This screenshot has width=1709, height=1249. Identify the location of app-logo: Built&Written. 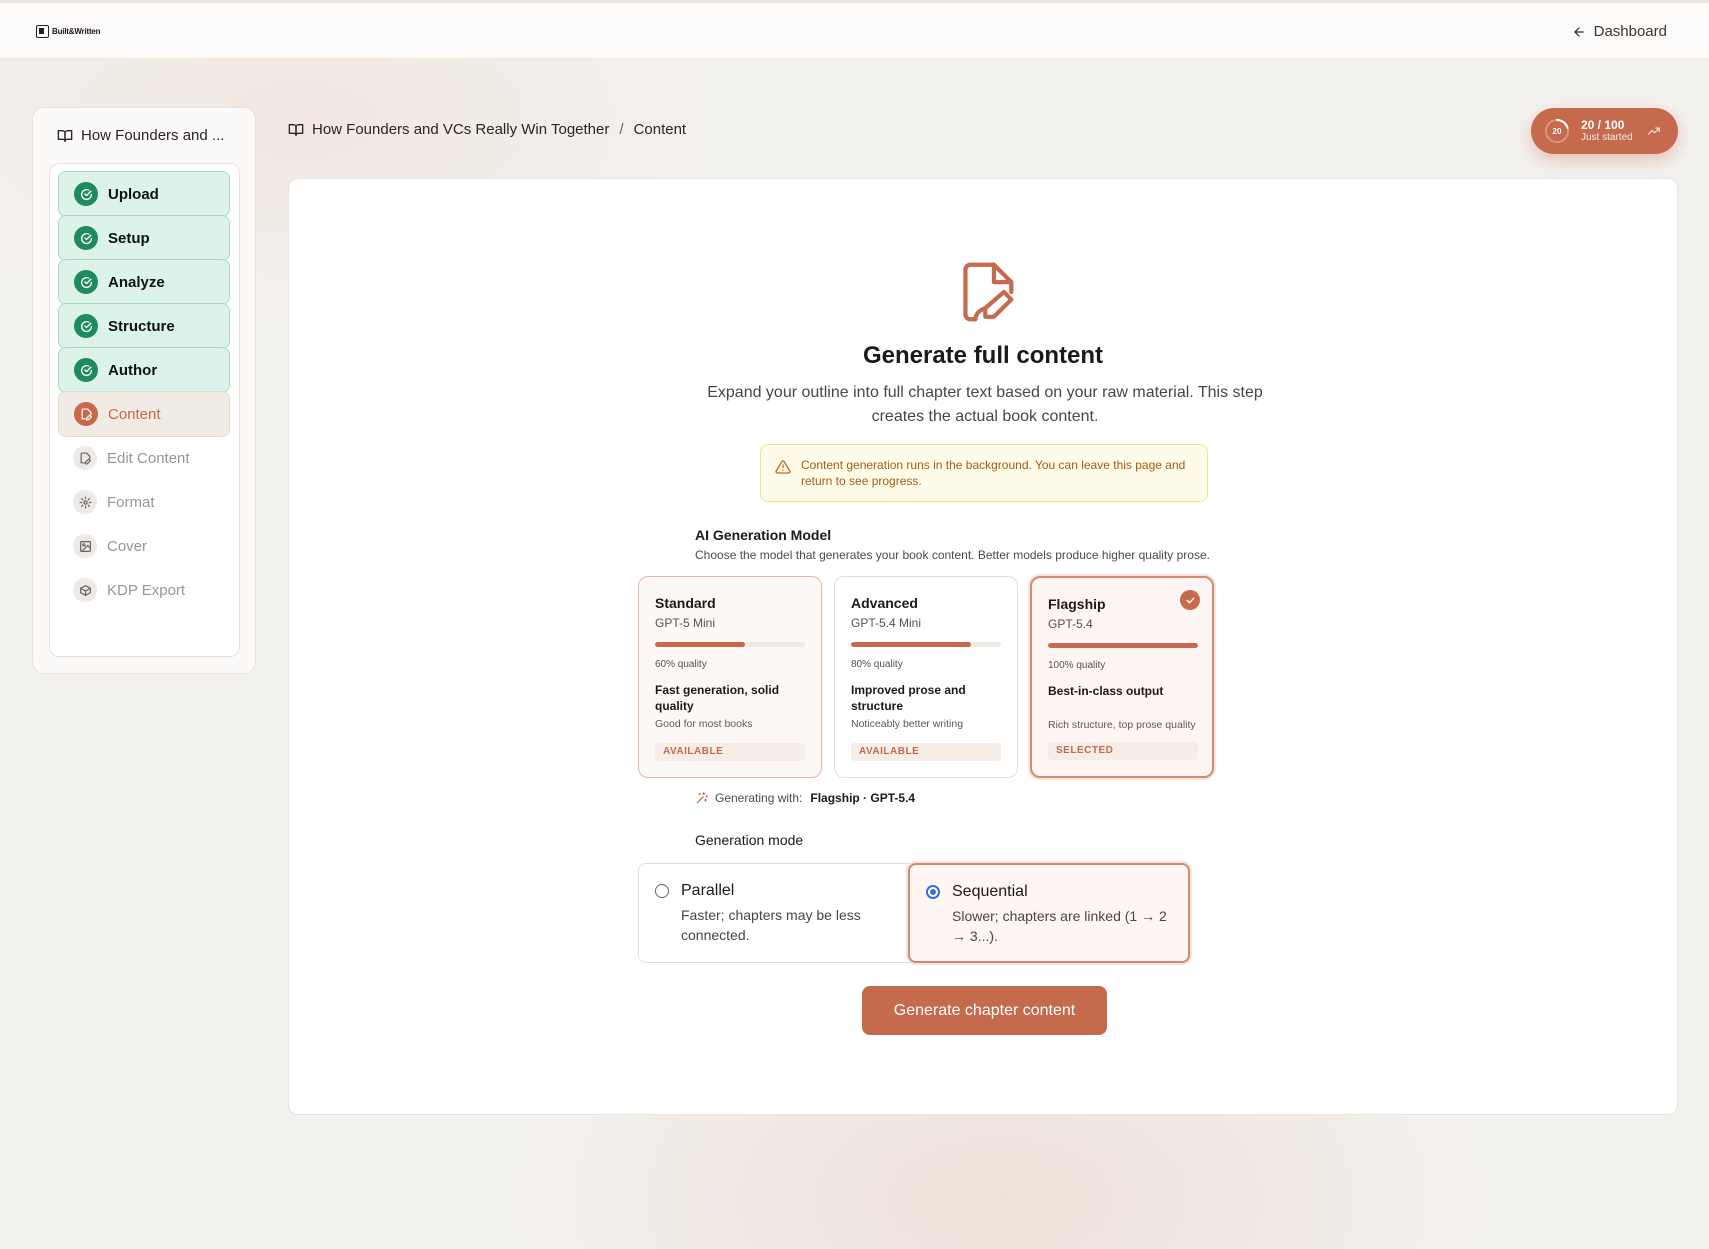
(68, 31).